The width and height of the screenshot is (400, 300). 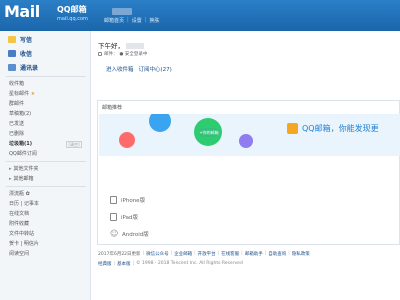 I want to click on user-nickname-blurred, so click(x=135, y=46).